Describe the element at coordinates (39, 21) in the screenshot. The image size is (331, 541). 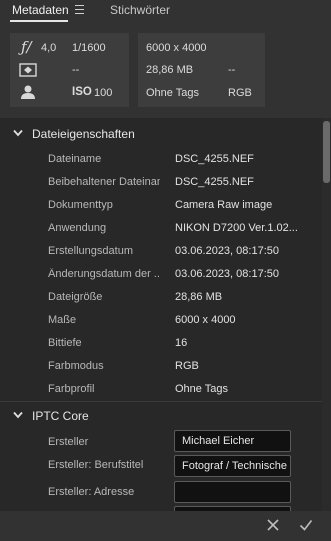
I see `active-tab-indicator` at that location.